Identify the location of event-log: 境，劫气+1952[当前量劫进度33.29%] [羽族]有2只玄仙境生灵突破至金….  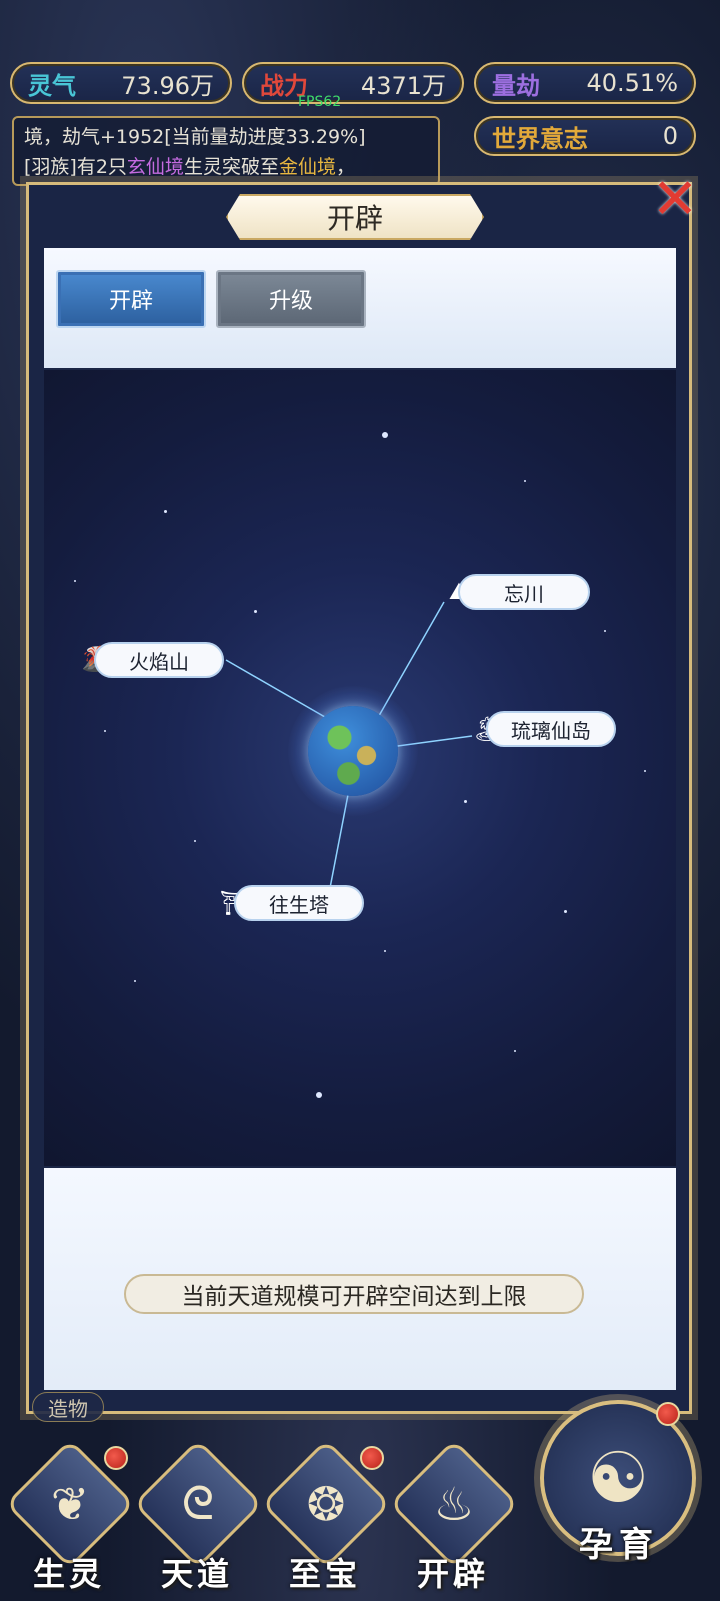
(226, 151).